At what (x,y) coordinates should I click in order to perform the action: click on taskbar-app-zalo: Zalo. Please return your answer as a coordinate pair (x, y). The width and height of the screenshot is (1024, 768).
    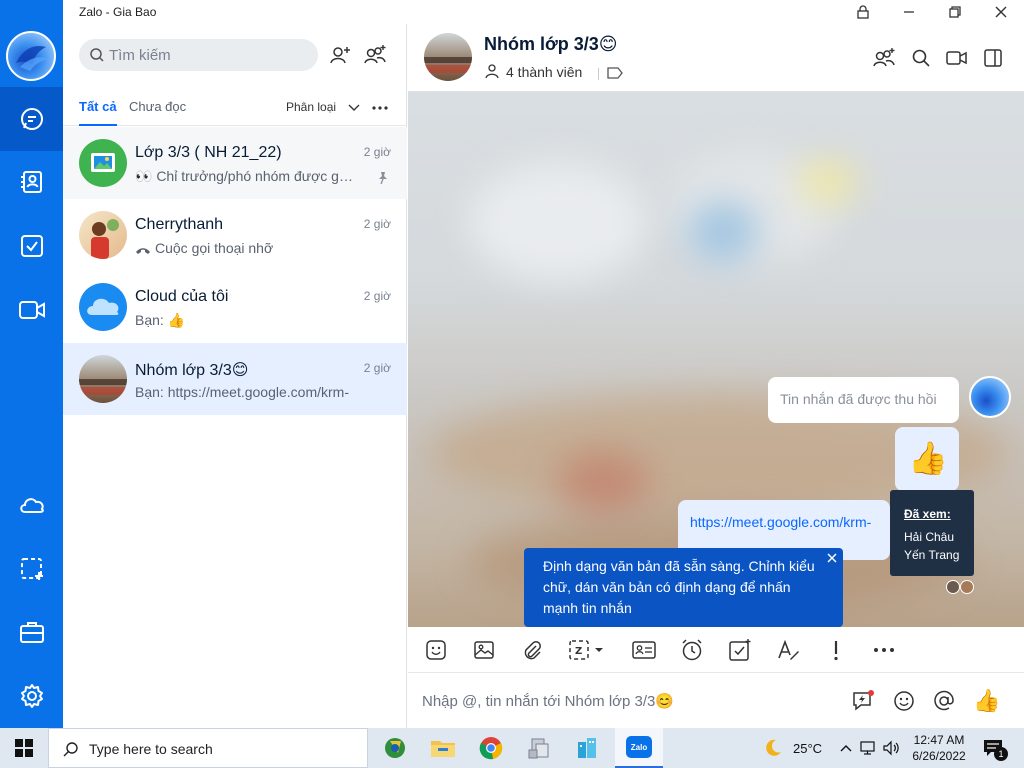
    Looking at the image, I should click on (639, 748).